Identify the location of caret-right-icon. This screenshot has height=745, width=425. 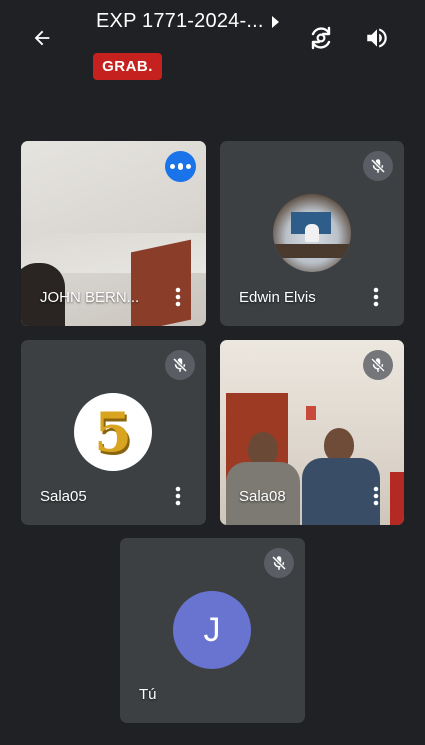
(275, 22).